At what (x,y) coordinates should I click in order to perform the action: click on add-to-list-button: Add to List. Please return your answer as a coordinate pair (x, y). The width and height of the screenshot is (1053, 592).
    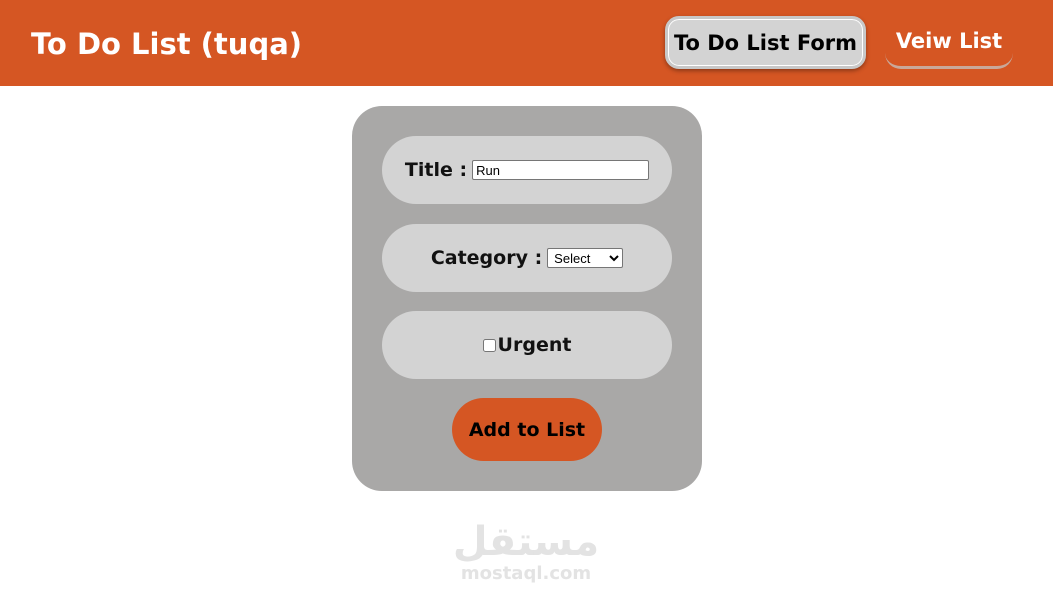
    Looking at the image, I should click on (527, 429).